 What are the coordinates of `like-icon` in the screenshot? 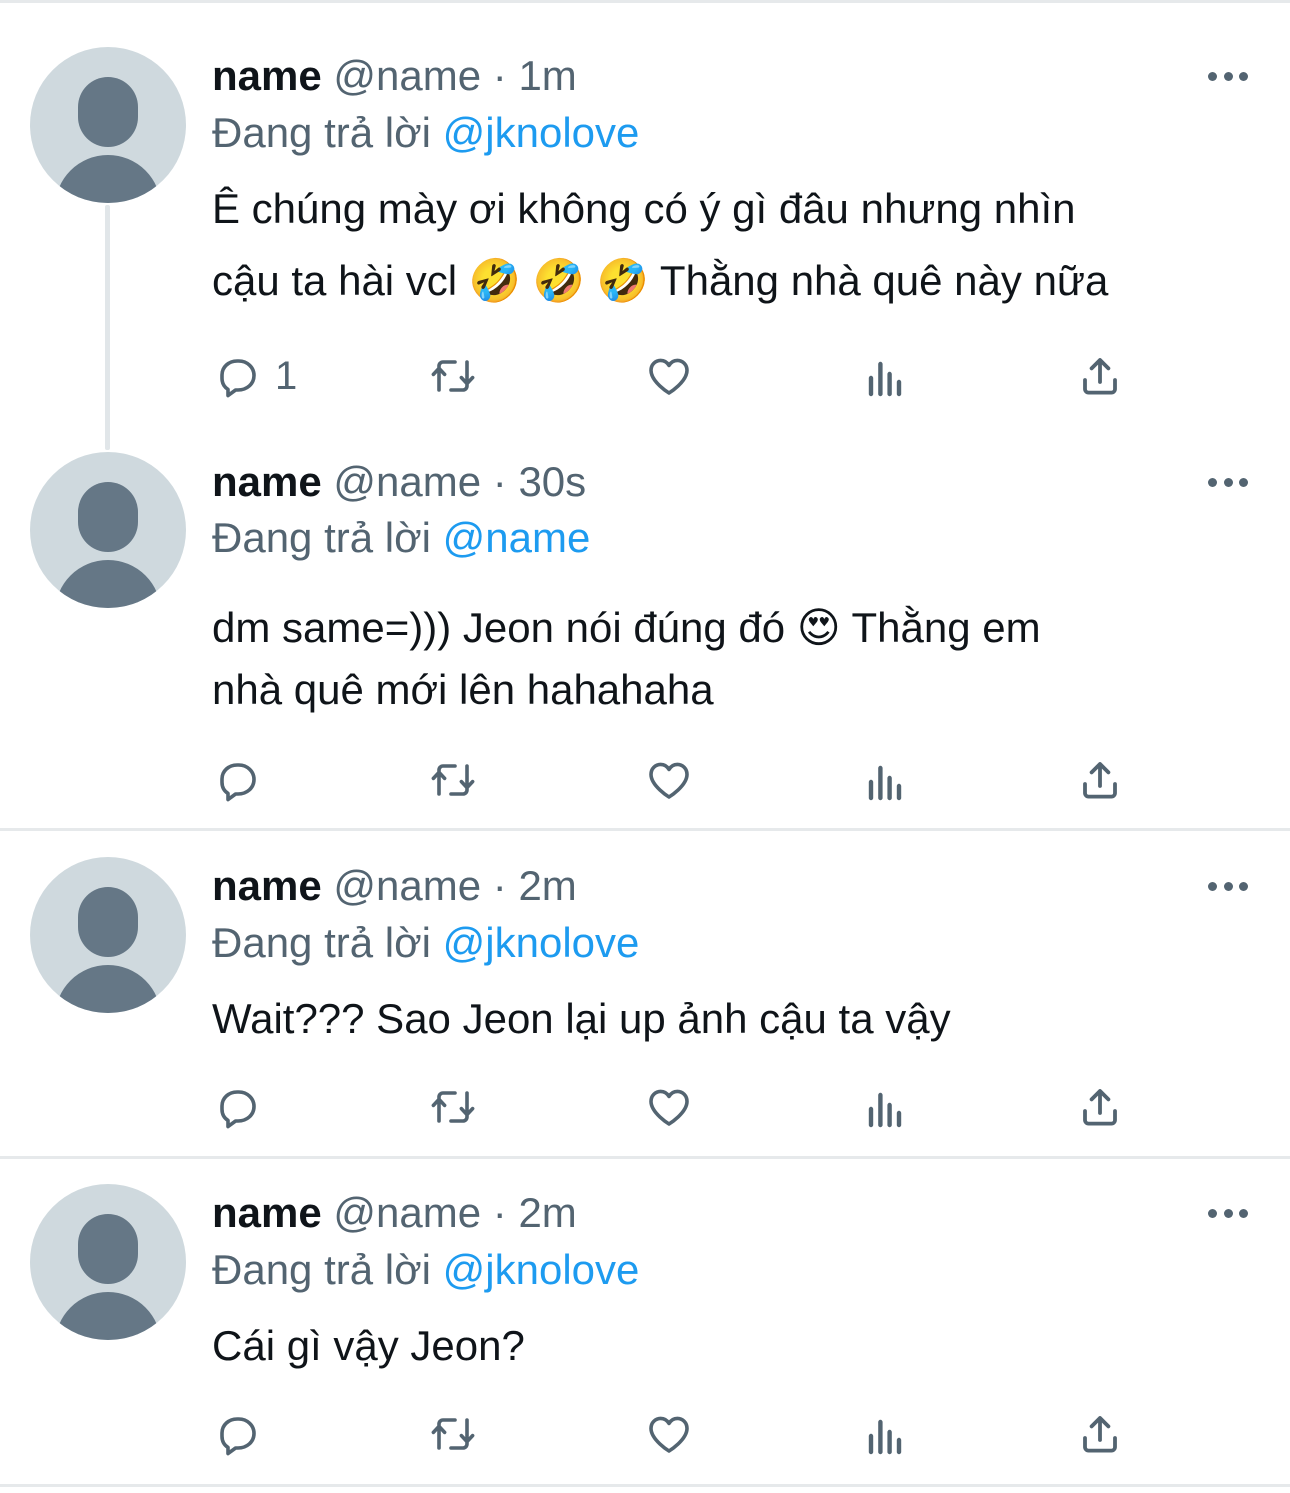 It's located at (669, 1434).